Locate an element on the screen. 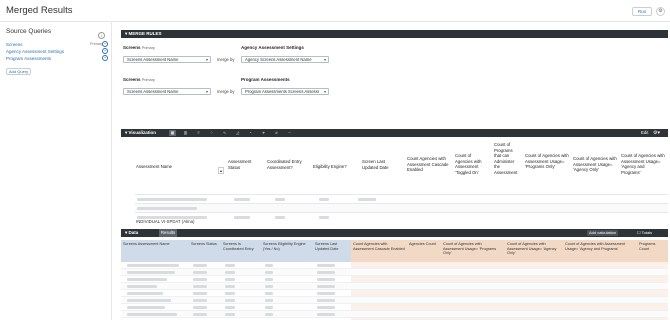  right-field-select: Agency Screens Assessment Name is located at coordinates (285, 59).